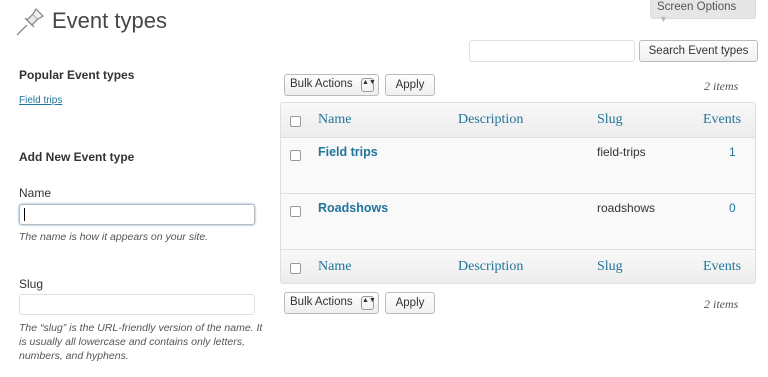 Image resolution: width=768 pixels, height=377 pixels. Describe the element at coordinates (114, 237) in the screenshot. I see `name-help-text: The name is how it appears on your site.` at that location.